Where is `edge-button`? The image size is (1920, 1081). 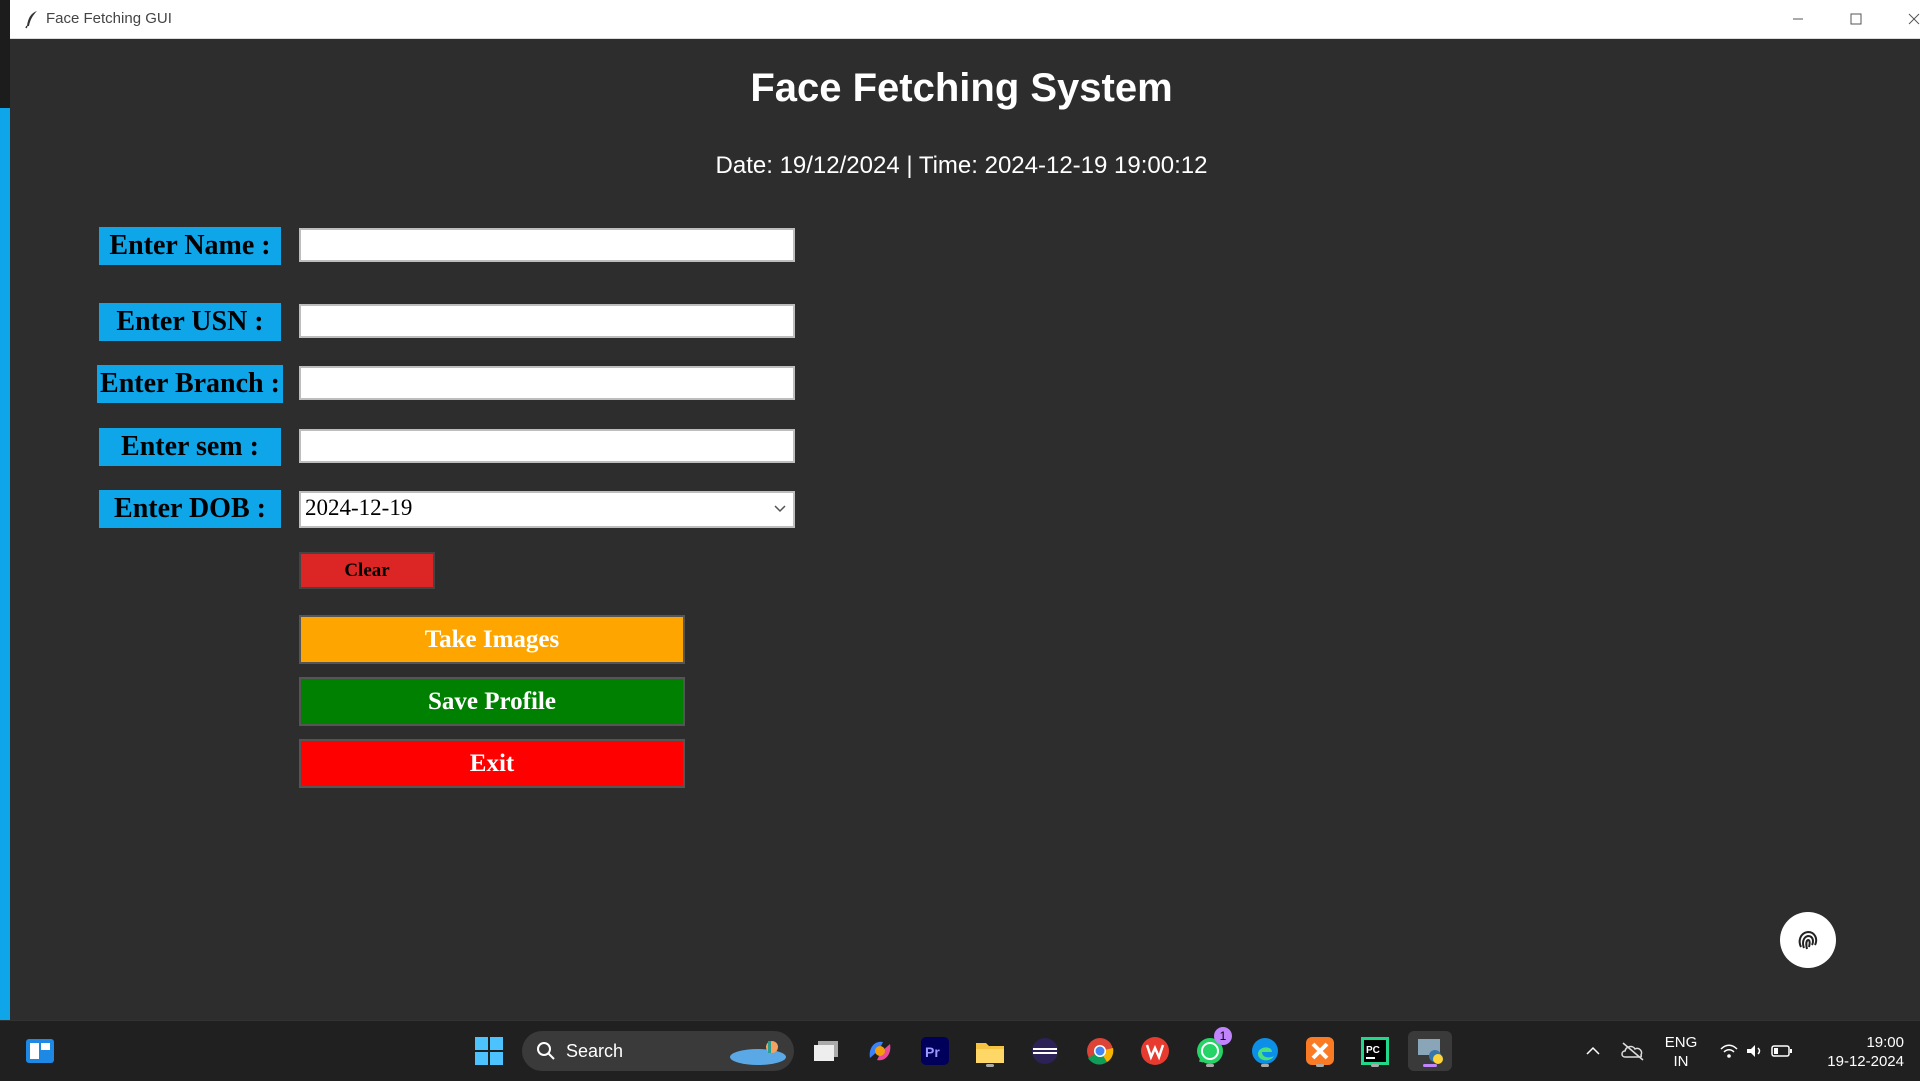
edge-button is located at coordinates (1265, 1051).